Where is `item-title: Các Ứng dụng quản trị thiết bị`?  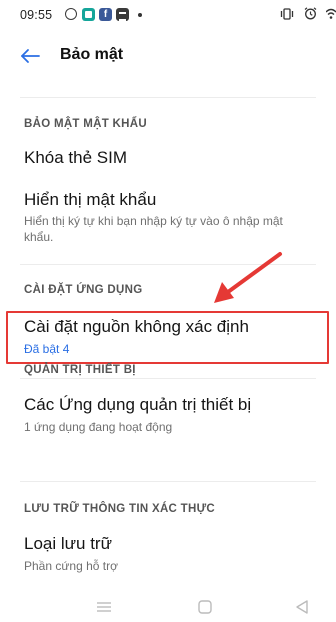 item-title: Các Ứng dụng quản trị thiết bị is located at coordinates (138, 404).